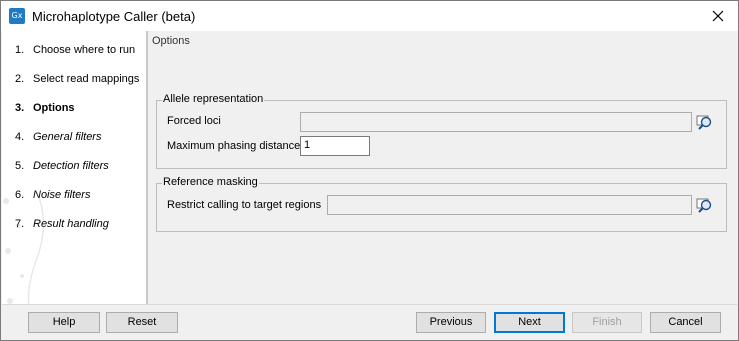  Describe the element at coordinates (54, 108) in the screenshot. I see `step-label: Options` at that location.